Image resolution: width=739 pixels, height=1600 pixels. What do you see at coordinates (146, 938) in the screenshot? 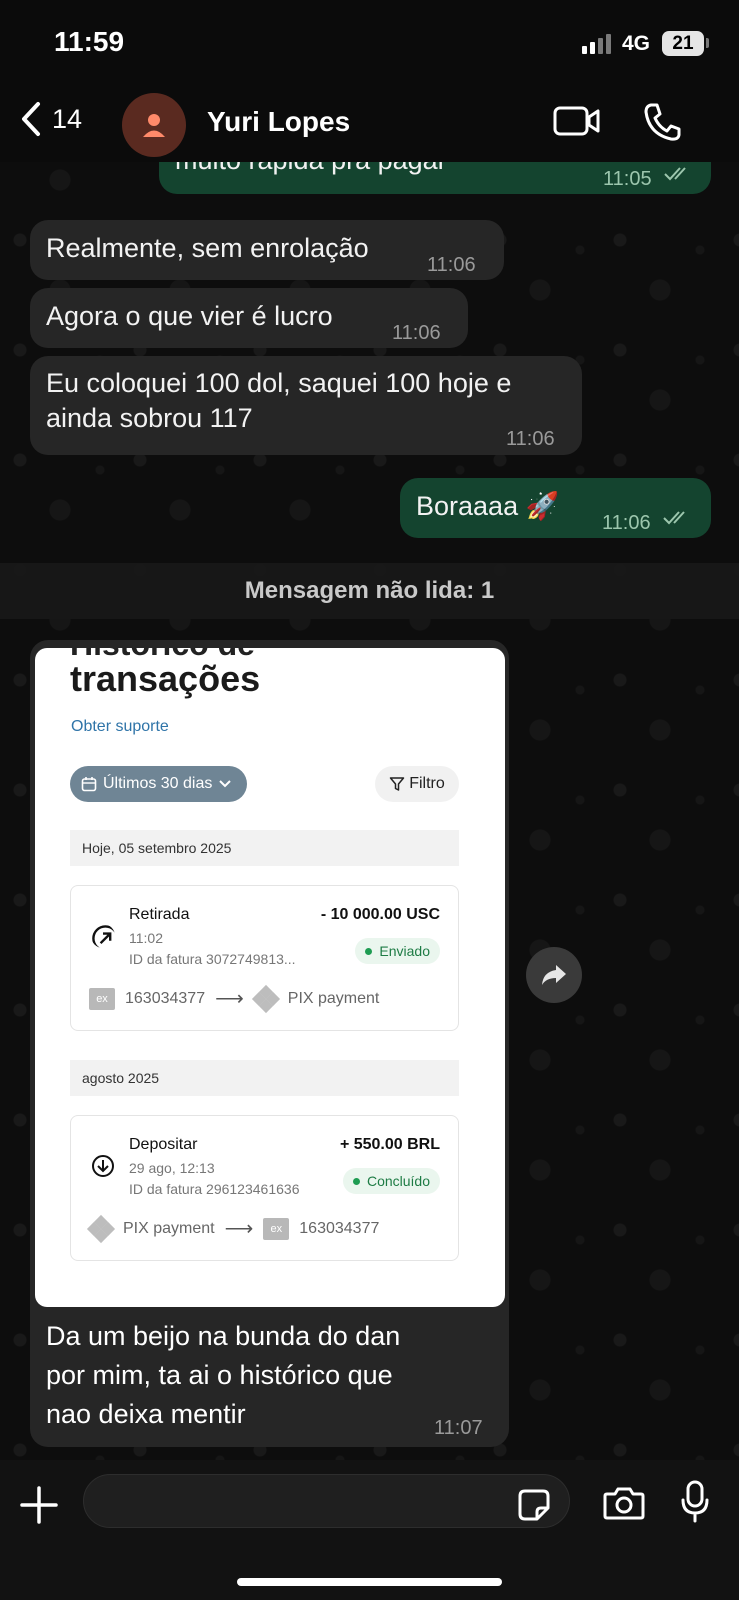
I see `transaction-time: 11:02` at bounding box center [146, 938].